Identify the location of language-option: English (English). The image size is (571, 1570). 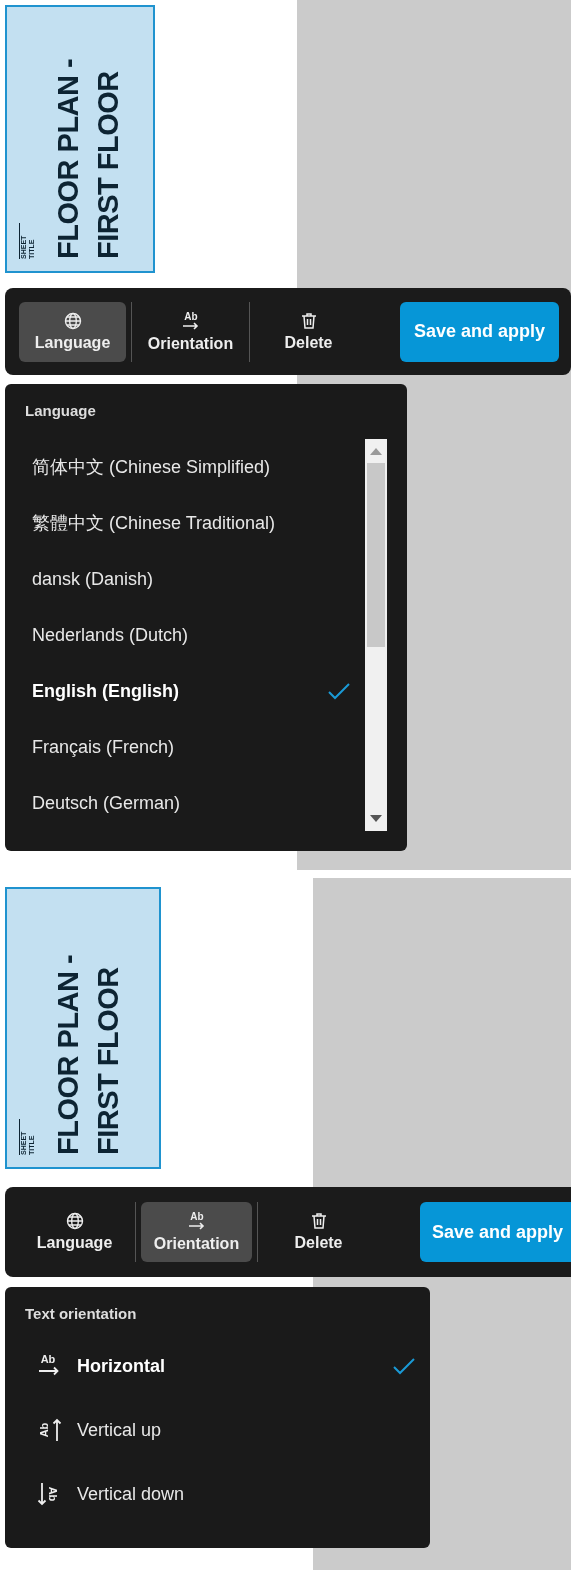
(195, 691).